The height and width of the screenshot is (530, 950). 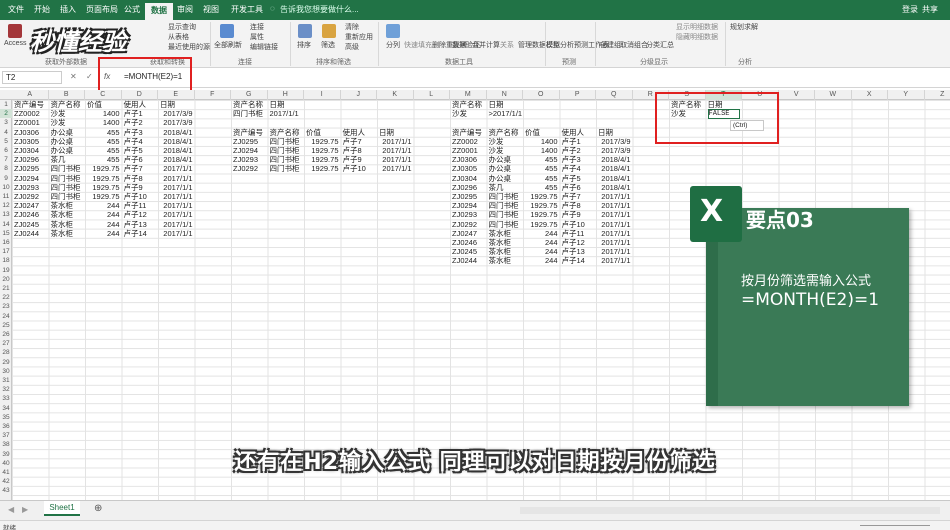 What do you see at coordinates (6, 389) in the screenshot?
I see `row-header-32: 32` at bounding box center [6, 389].